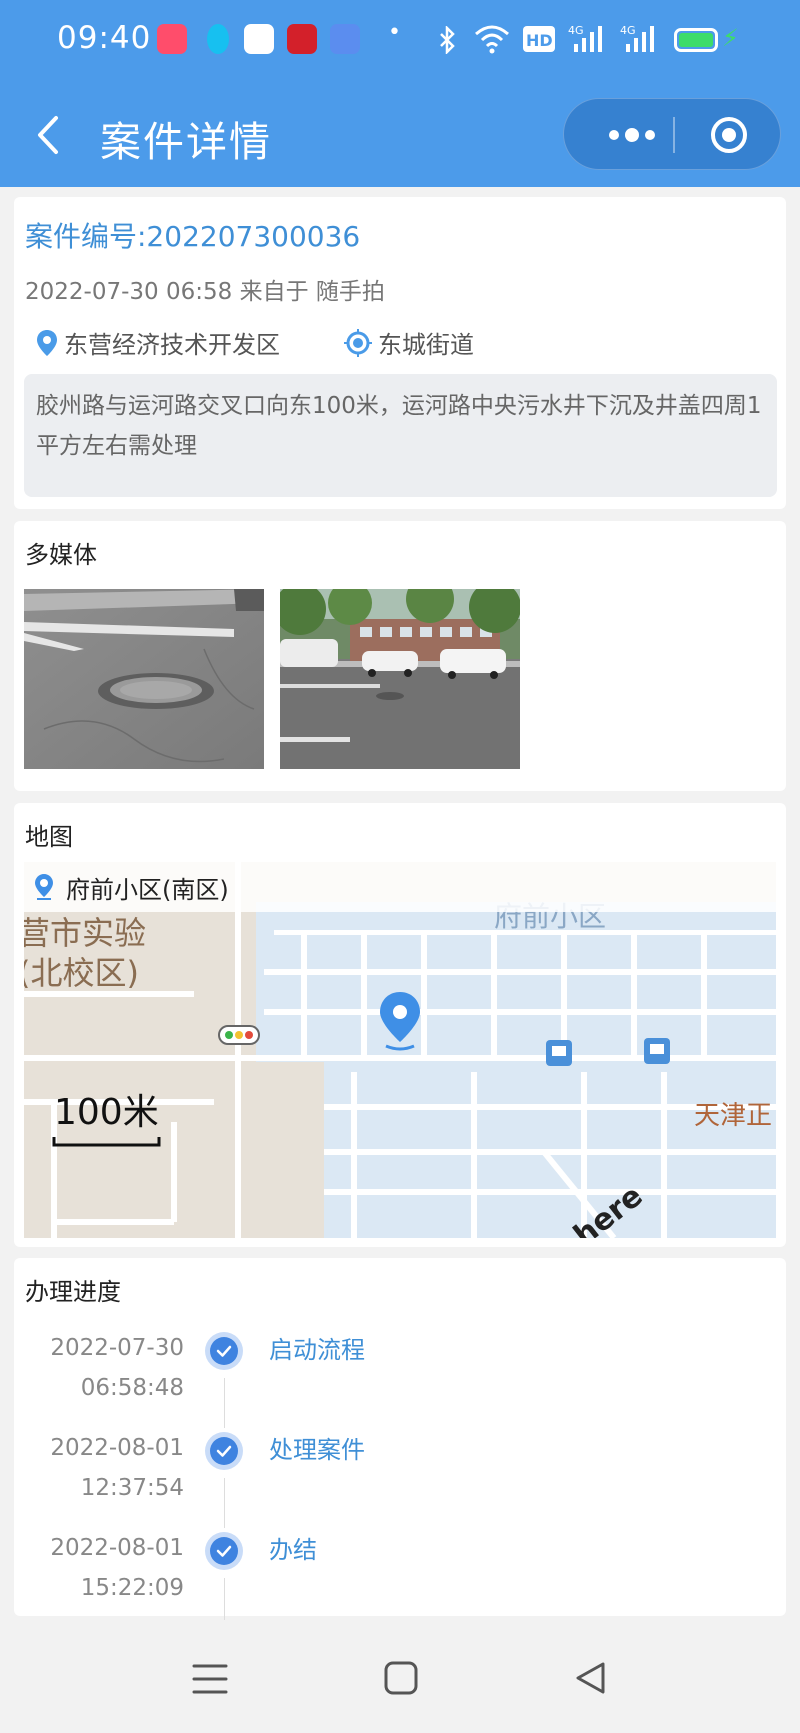 The width and height of the screenshot is (800, 1733). Describe the element at coordinates (117, 1568) in the screenshot. I see `timeline-datetime: 2022-08-01 15:22:09` at that location.